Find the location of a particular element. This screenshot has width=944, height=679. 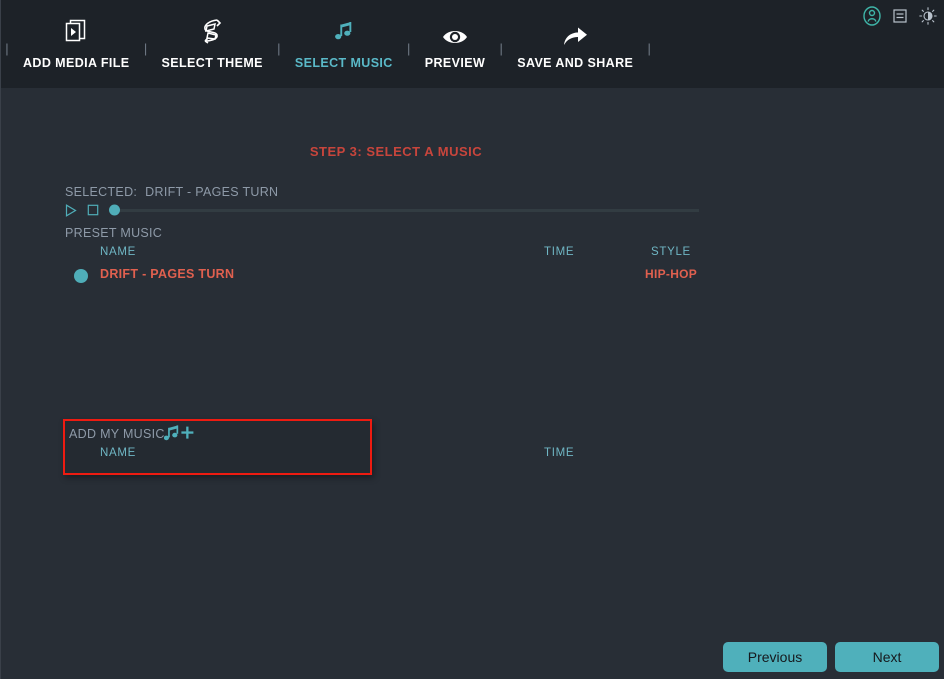

nav-step-add-media-file: ADD MEDIA FILE is located at coordinates (76, 42).